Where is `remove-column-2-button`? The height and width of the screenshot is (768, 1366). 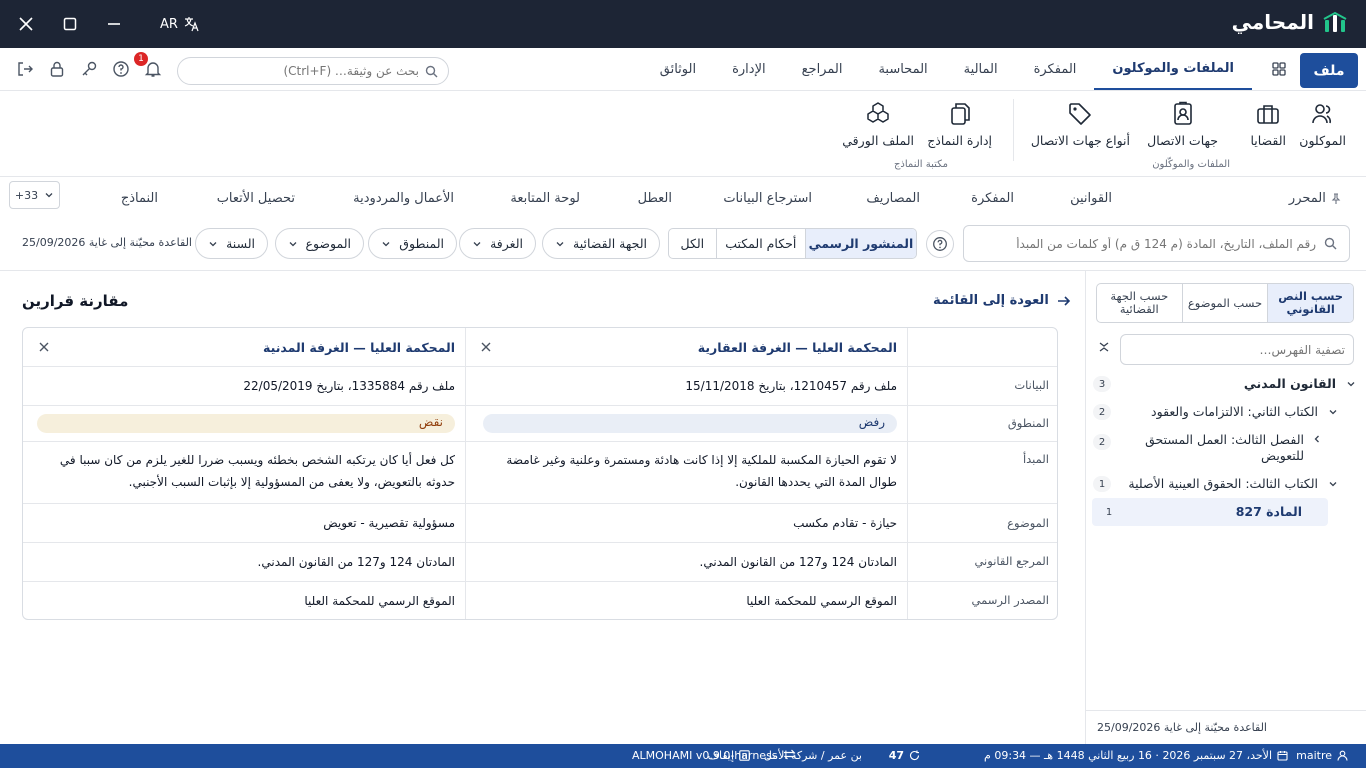 remove-column-2-button is located at coordinates (44, 347).